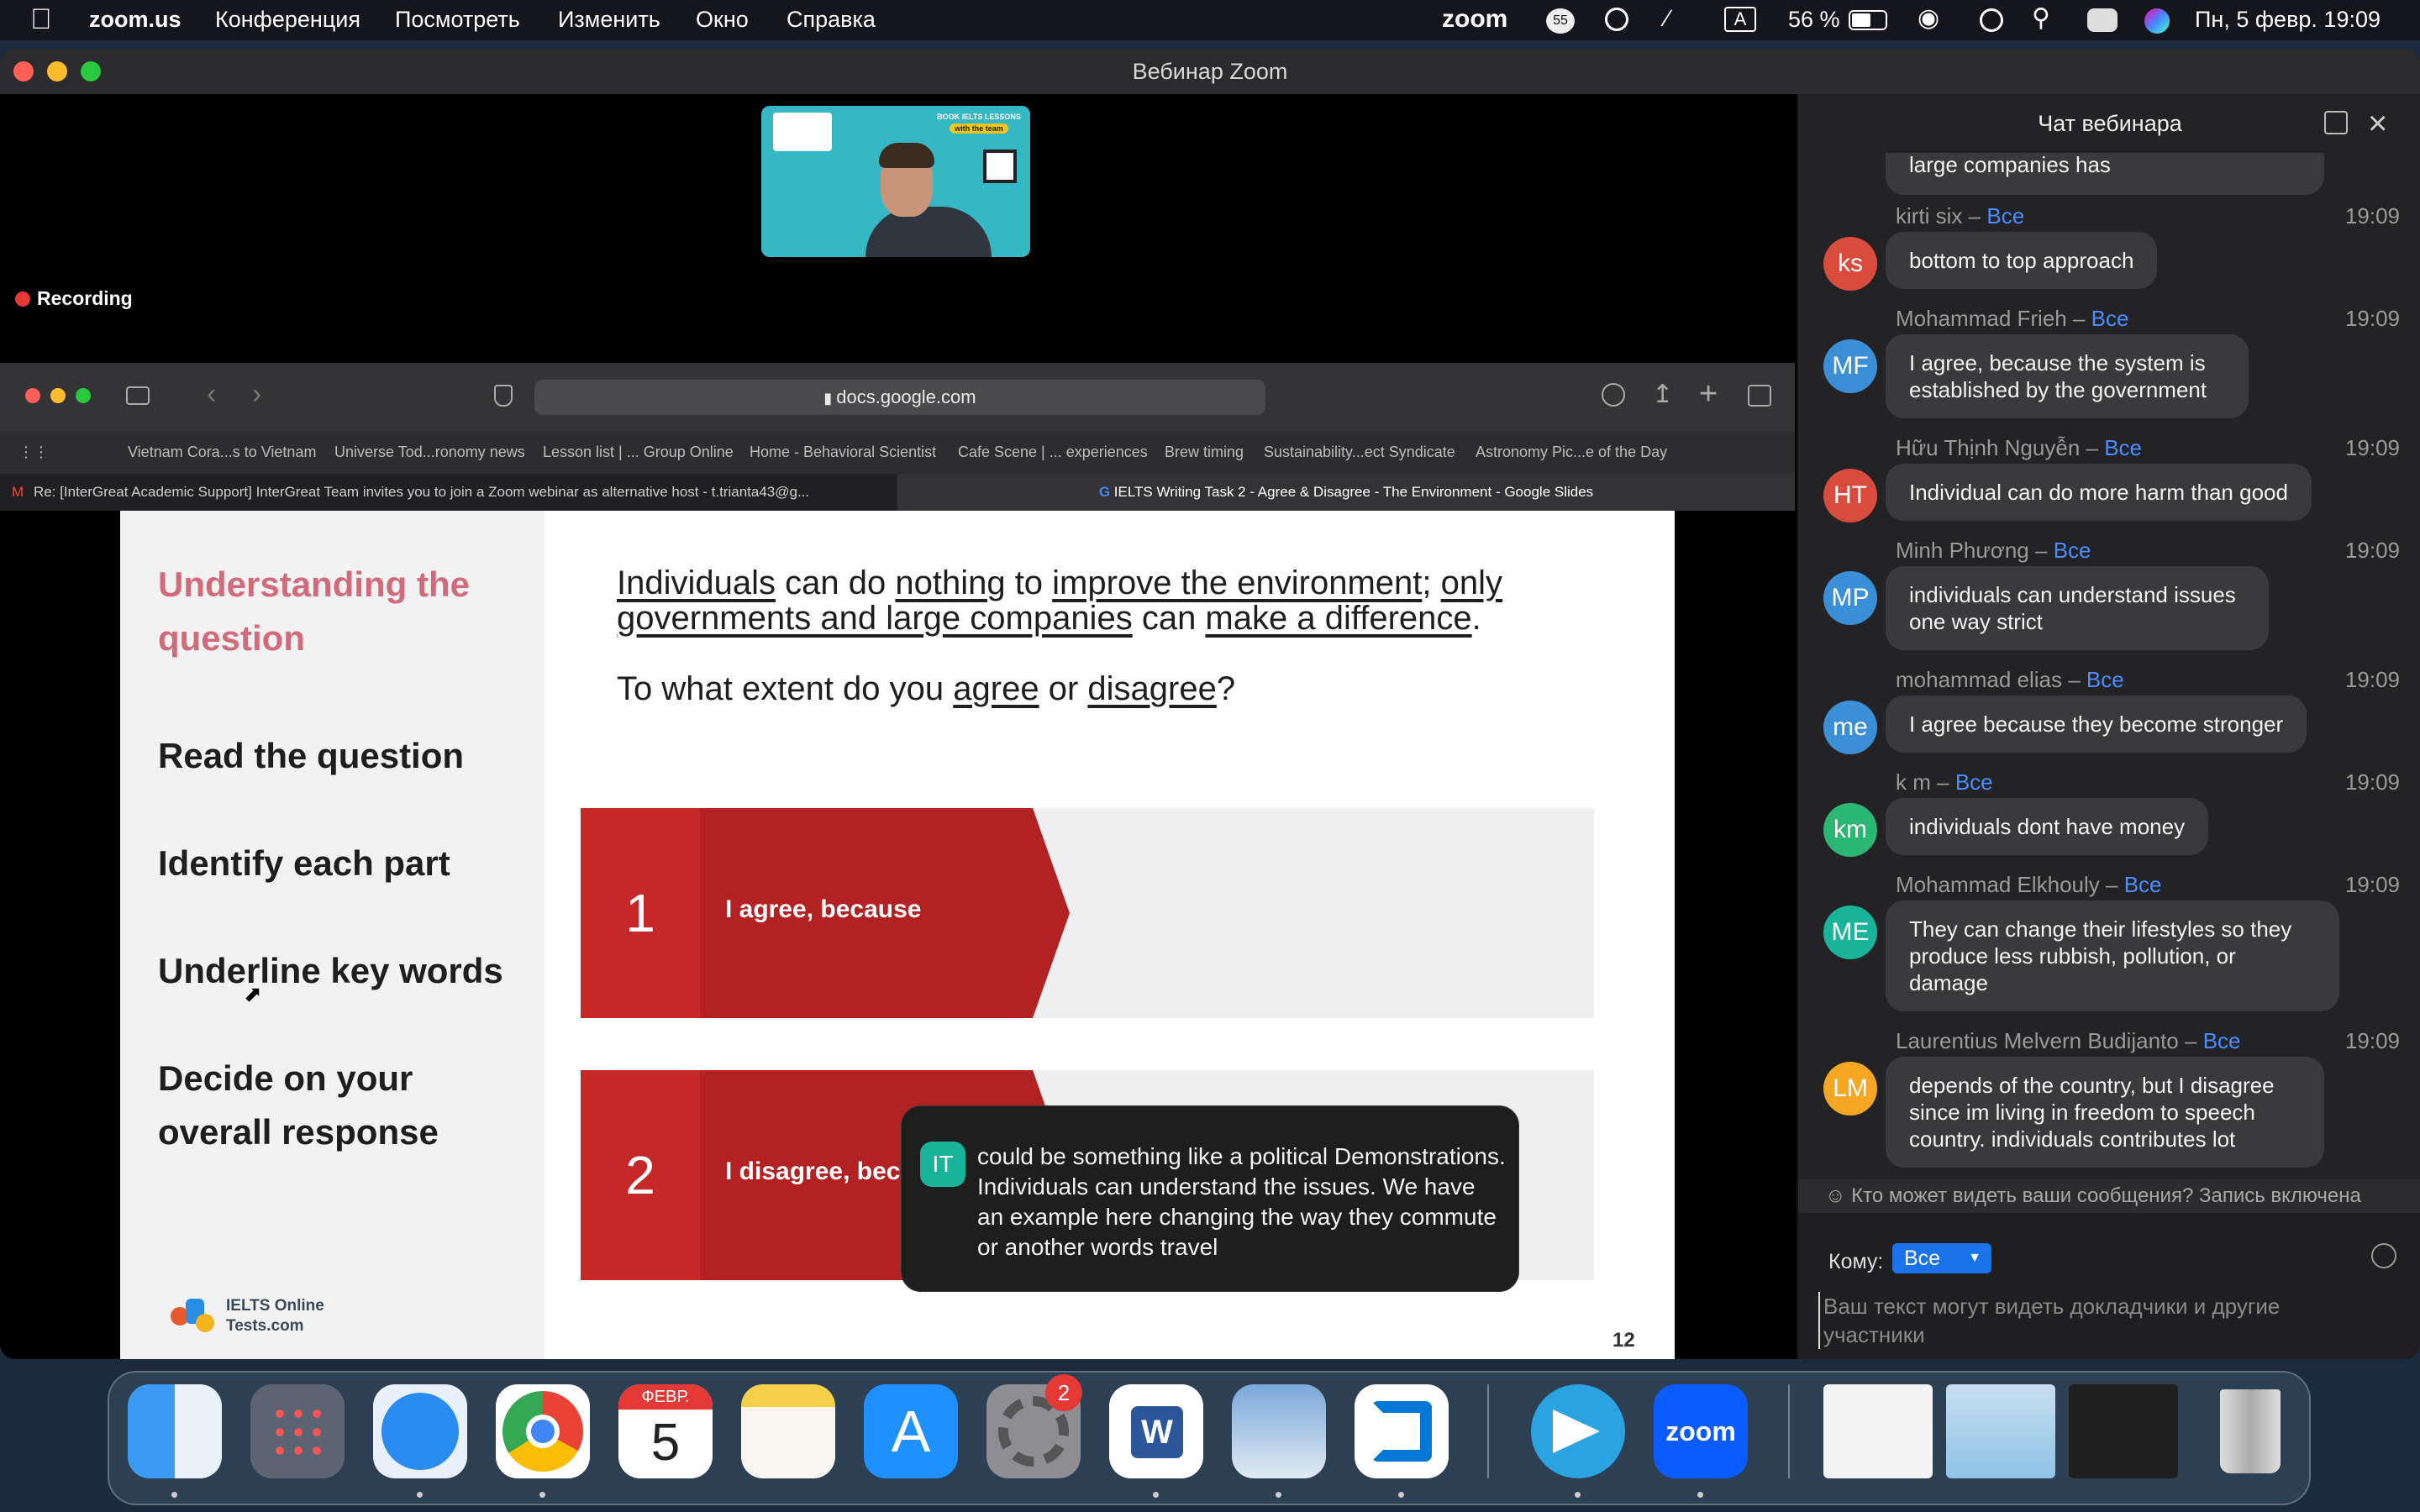 The image size is (2420, 1512). I want to click on step-underline: Underline key words, so click(330, 970).